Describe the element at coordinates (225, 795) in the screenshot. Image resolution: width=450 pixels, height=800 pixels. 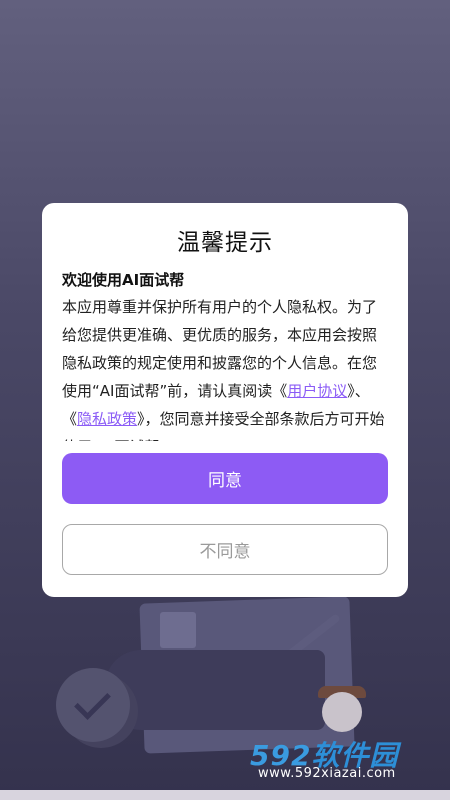
I see `bottom-strip` at that location.